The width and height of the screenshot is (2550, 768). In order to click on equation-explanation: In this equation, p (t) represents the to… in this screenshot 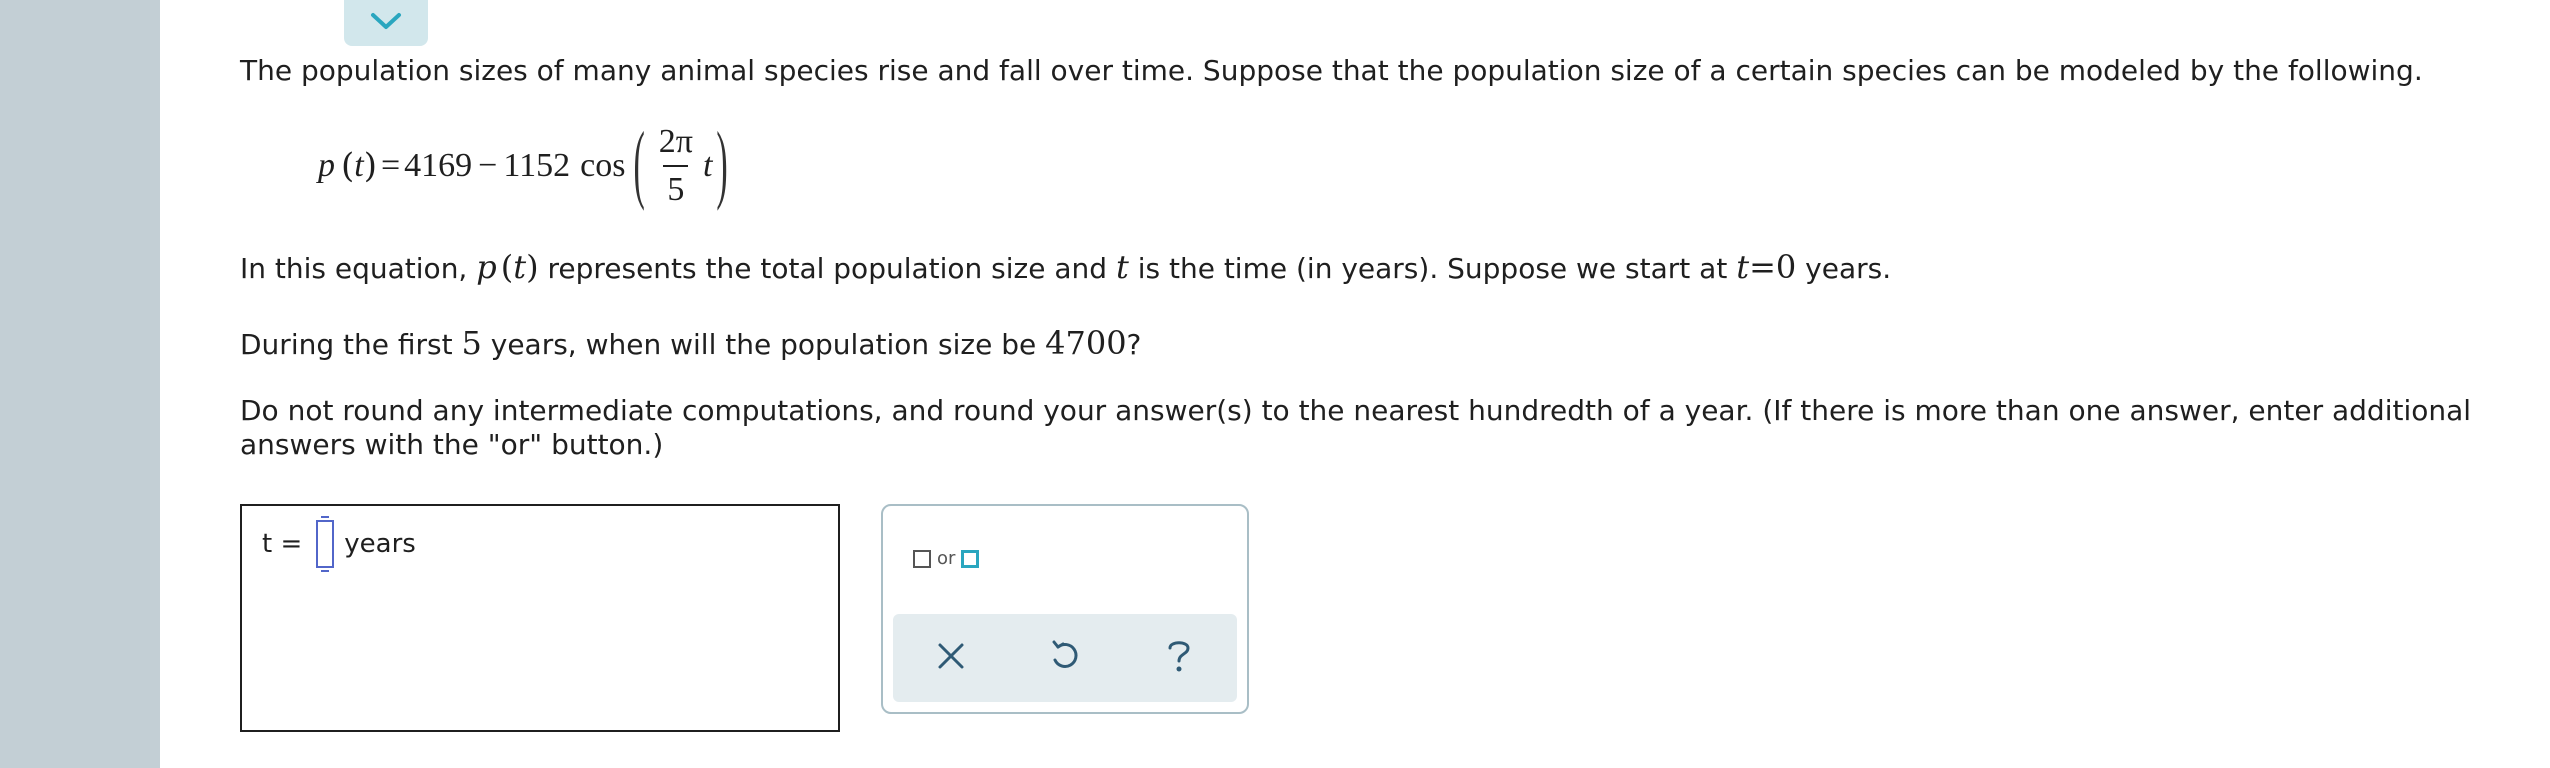, I will do `click(1066, 267)`.